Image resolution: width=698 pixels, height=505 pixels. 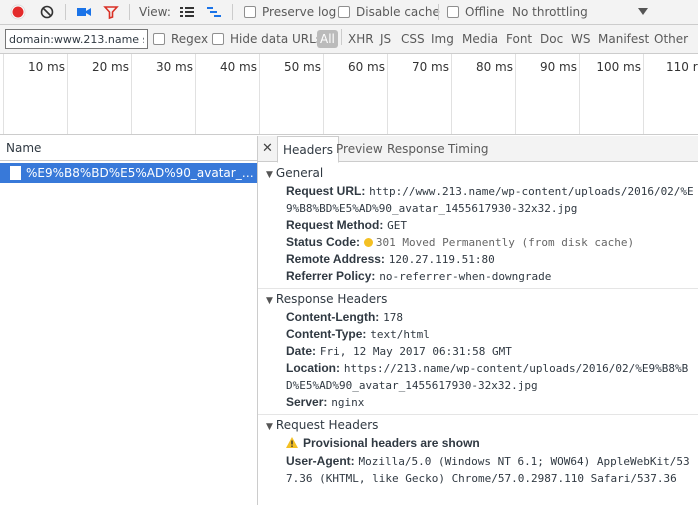 What do you see at coordinates (505, 242) in the screenshot?
I see `status-code-value: 301 Moved Permanently (from disk cache)` at bounding box center [505, 242].